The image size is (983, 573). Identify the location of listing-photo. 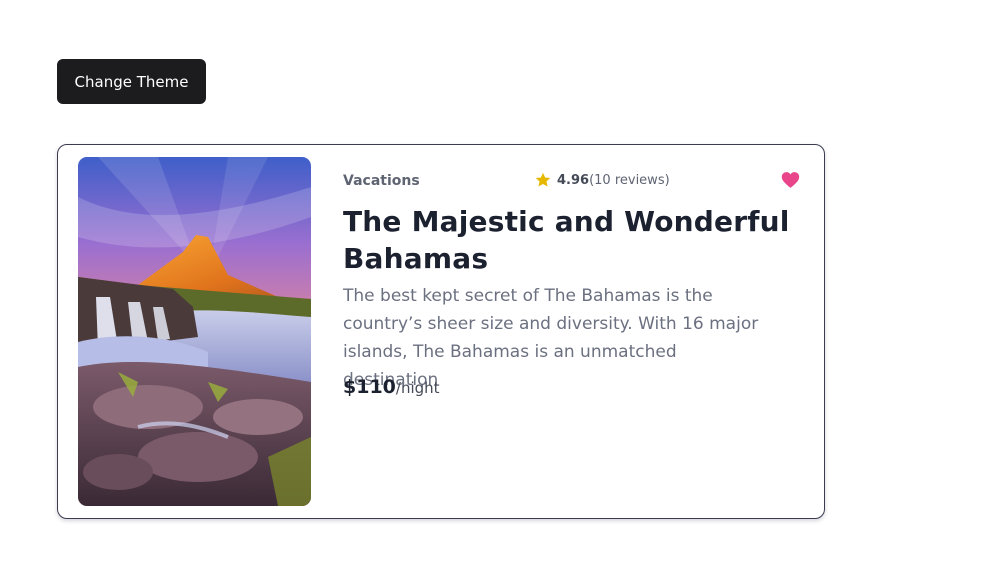
(194, 331).